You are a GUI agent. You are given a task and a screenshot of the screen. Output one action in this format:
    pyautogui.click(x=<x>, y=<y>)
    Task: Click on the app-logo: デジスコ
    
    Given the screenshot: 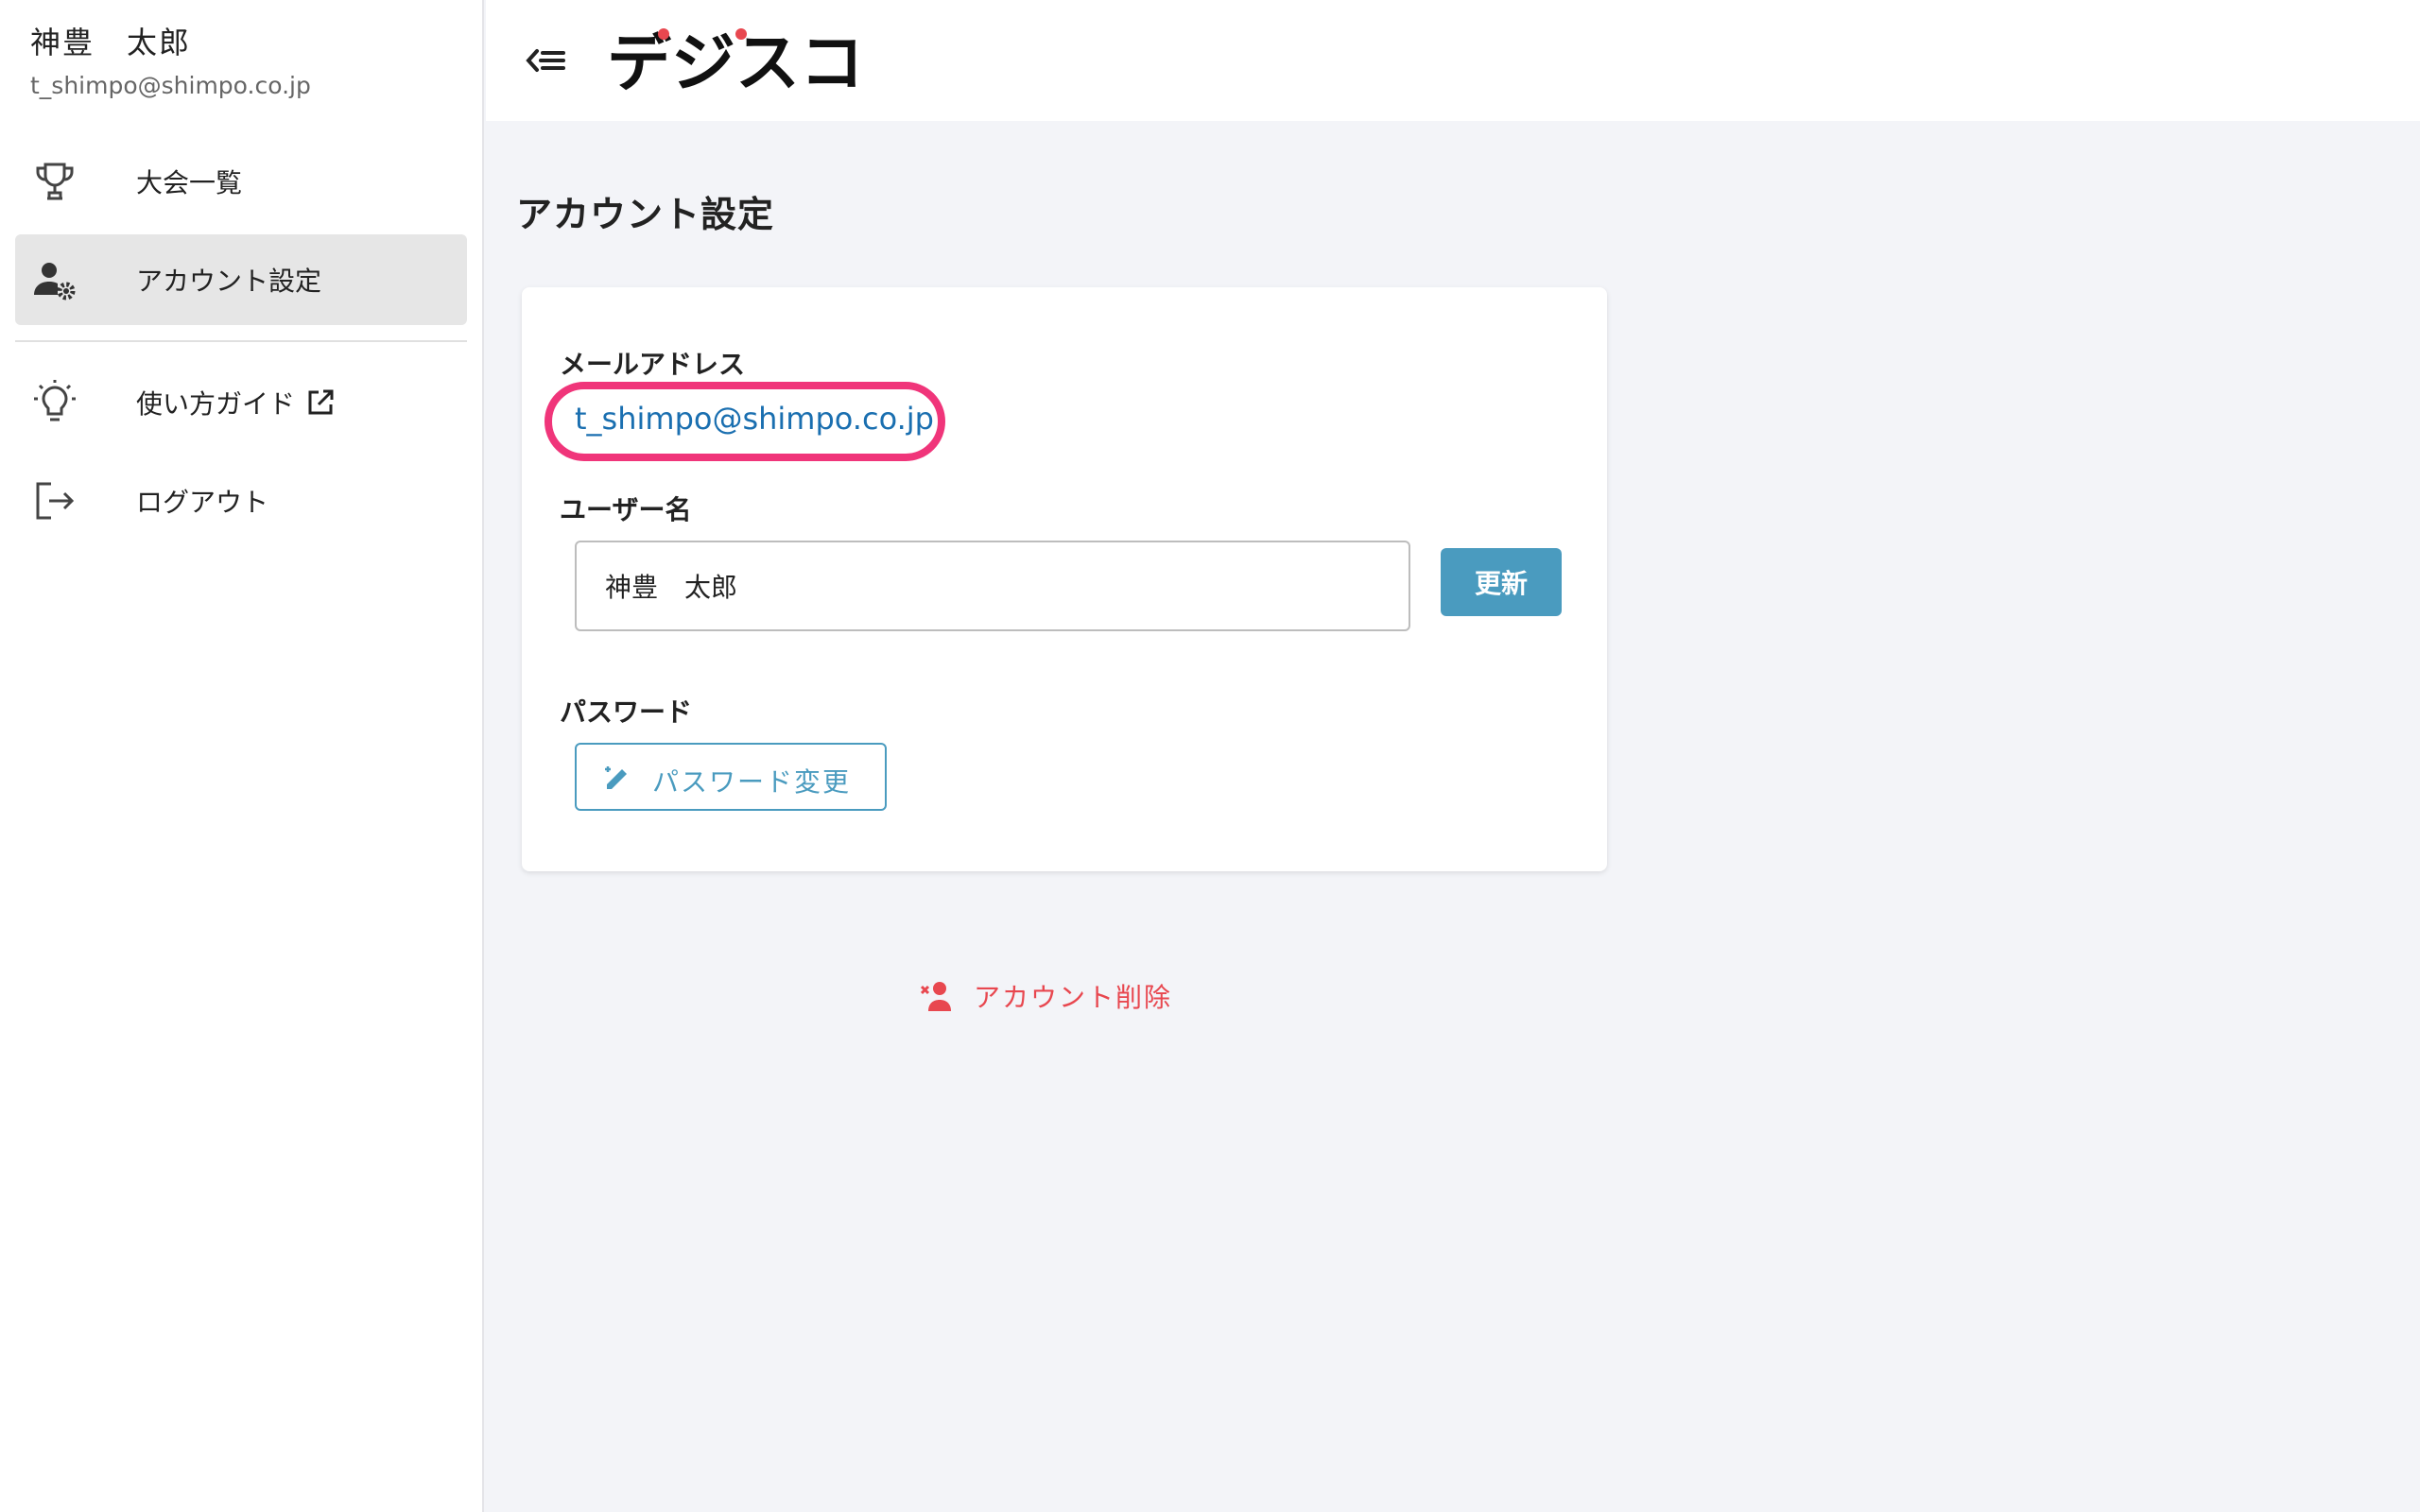 What is the action you would take?
    pyautogui.click(x=735, y=63)
    